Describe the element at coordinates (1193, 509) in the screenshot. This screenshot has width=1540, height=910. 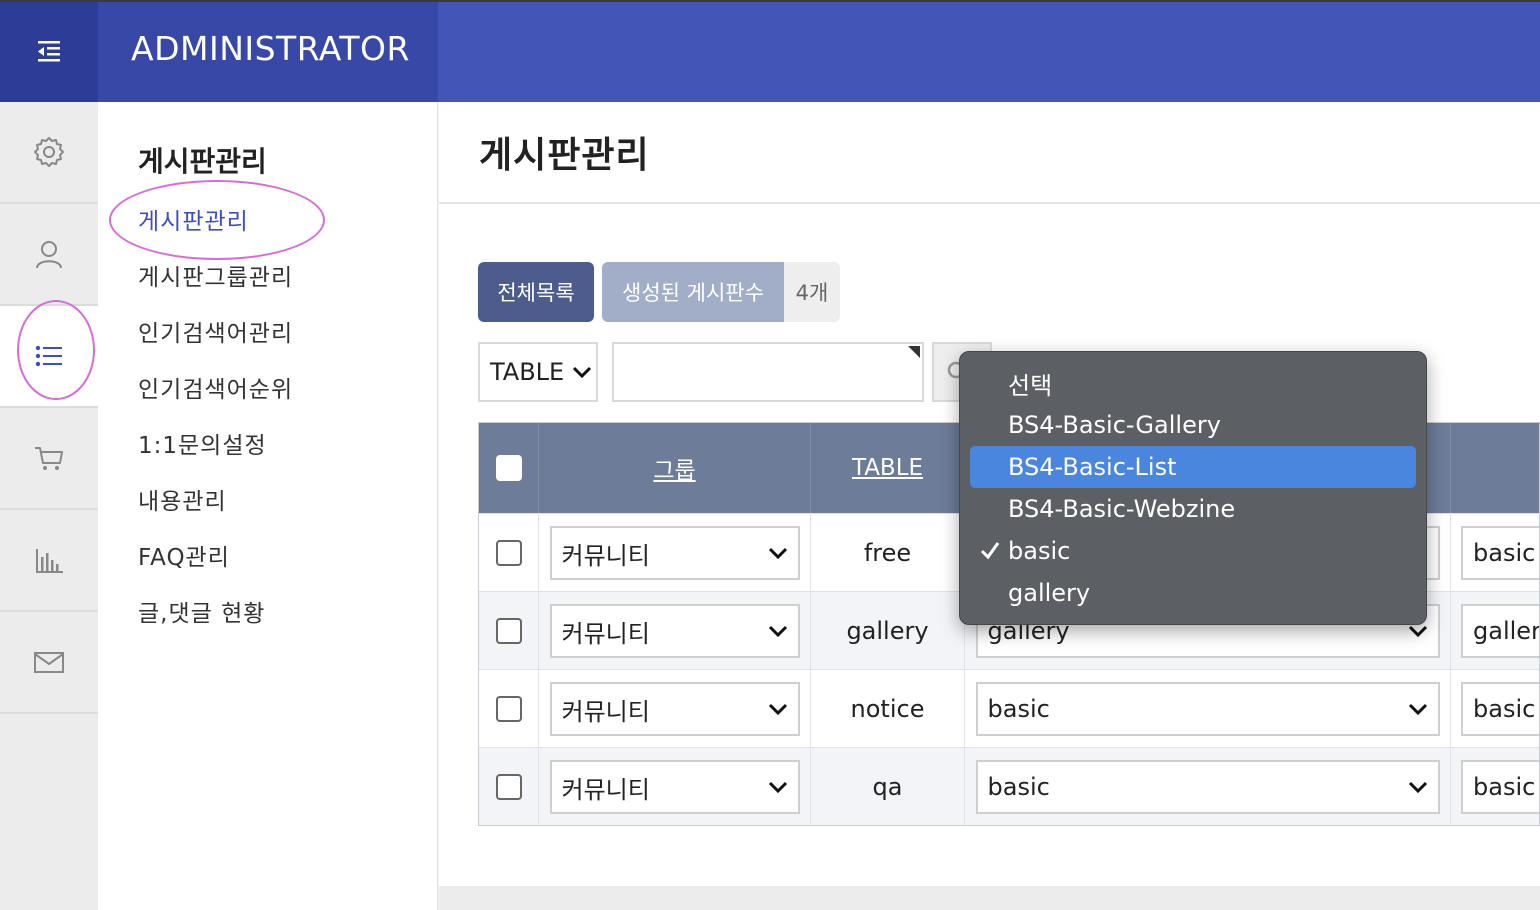
I see `dropdown-option-bs4-webzine: BS4-Basic-Webzine` at that location.